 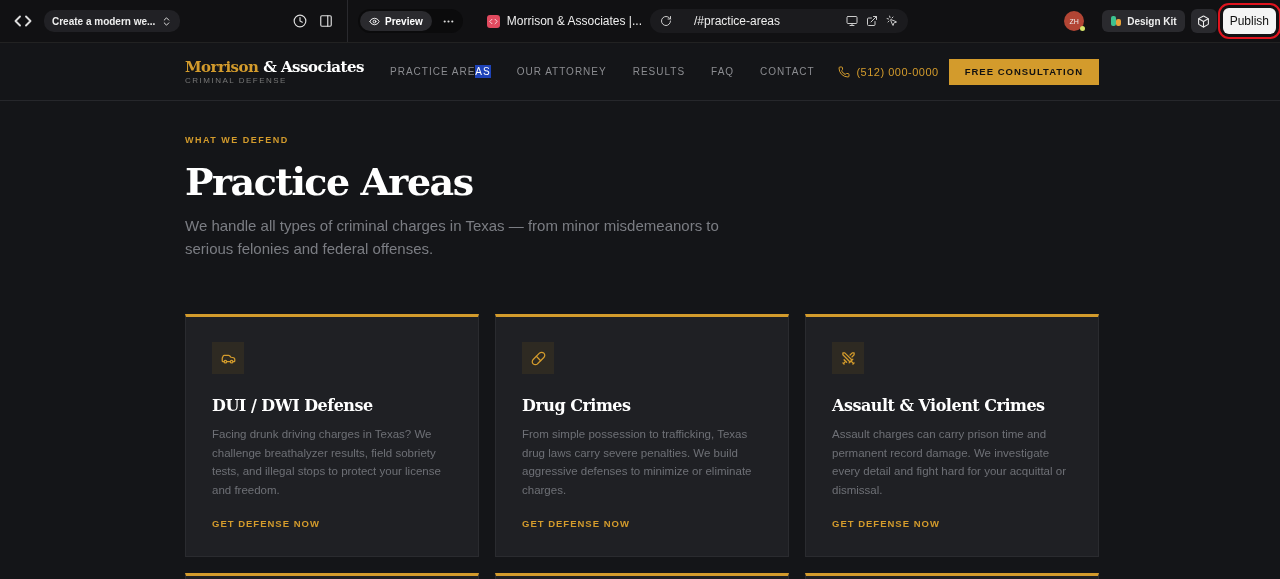 What do you see at coordinates (452, 237) in the screenshot?
I see `section-subtitle: We handle all types of criminal charges in Texas — from minor misdemeanors to serious felonies and federal offenses.` at bounding box center [452, 237].